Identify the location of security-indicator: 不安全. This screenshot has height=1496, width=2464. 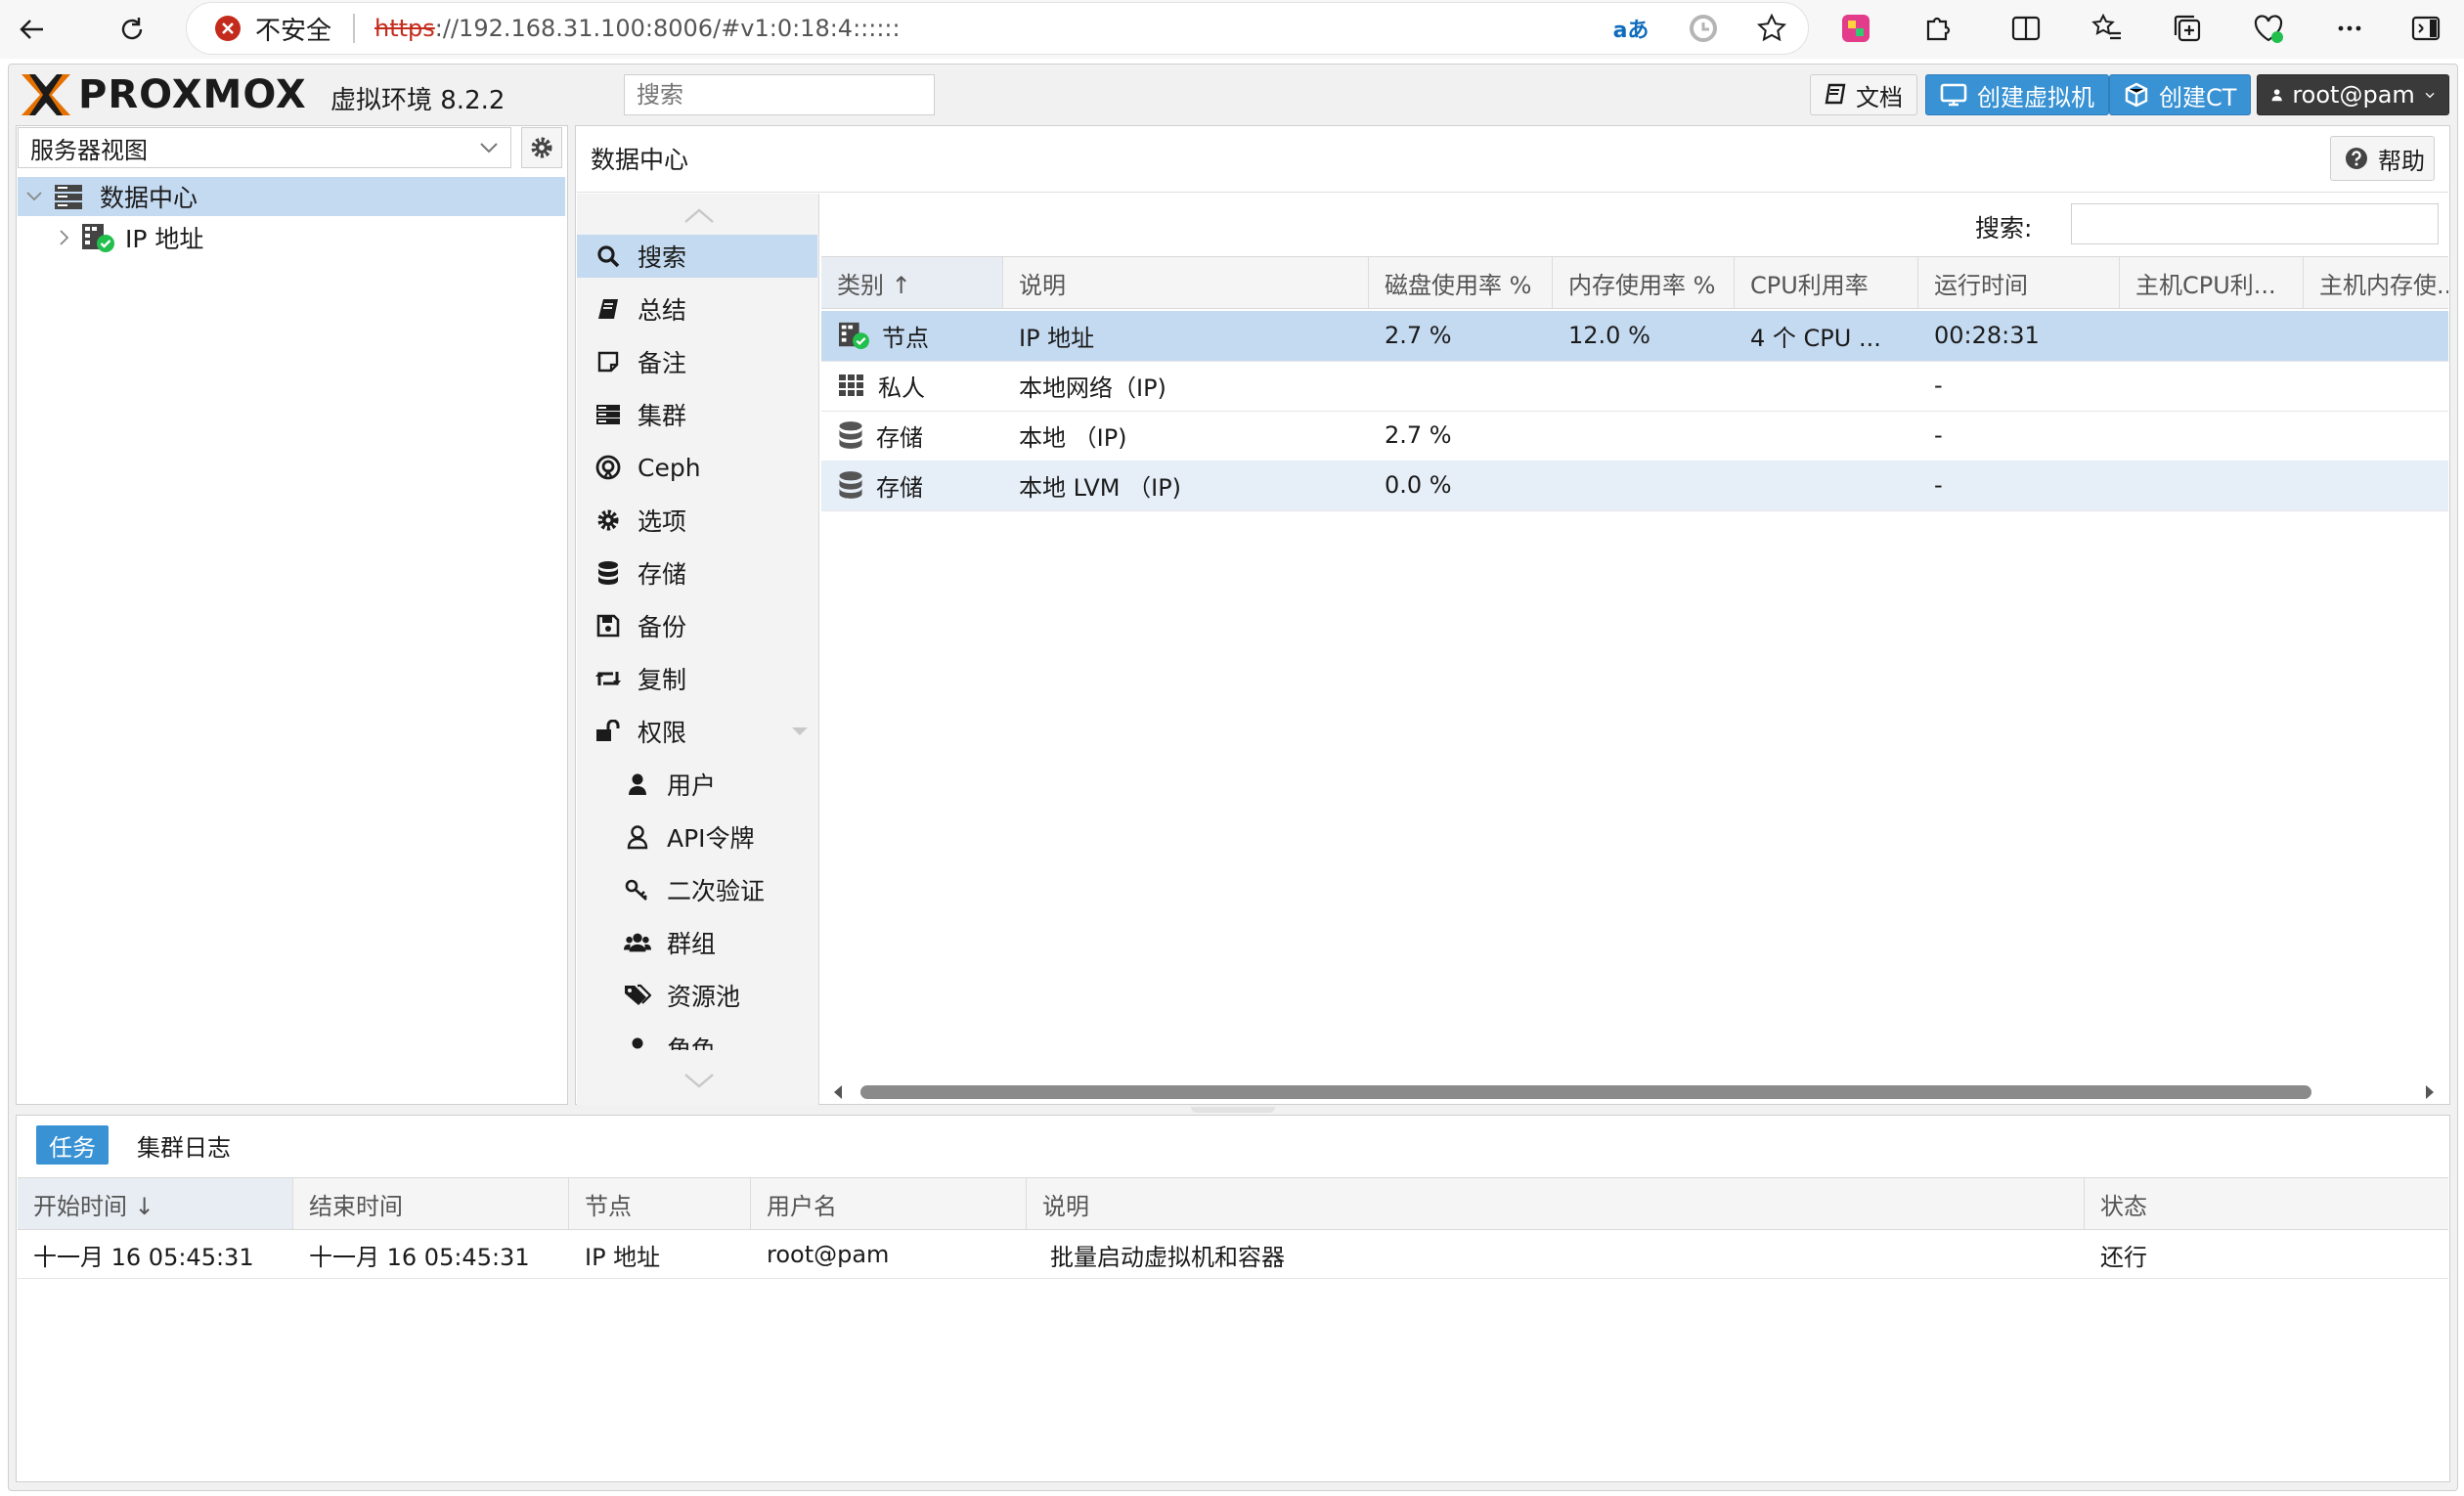
(272, 29).